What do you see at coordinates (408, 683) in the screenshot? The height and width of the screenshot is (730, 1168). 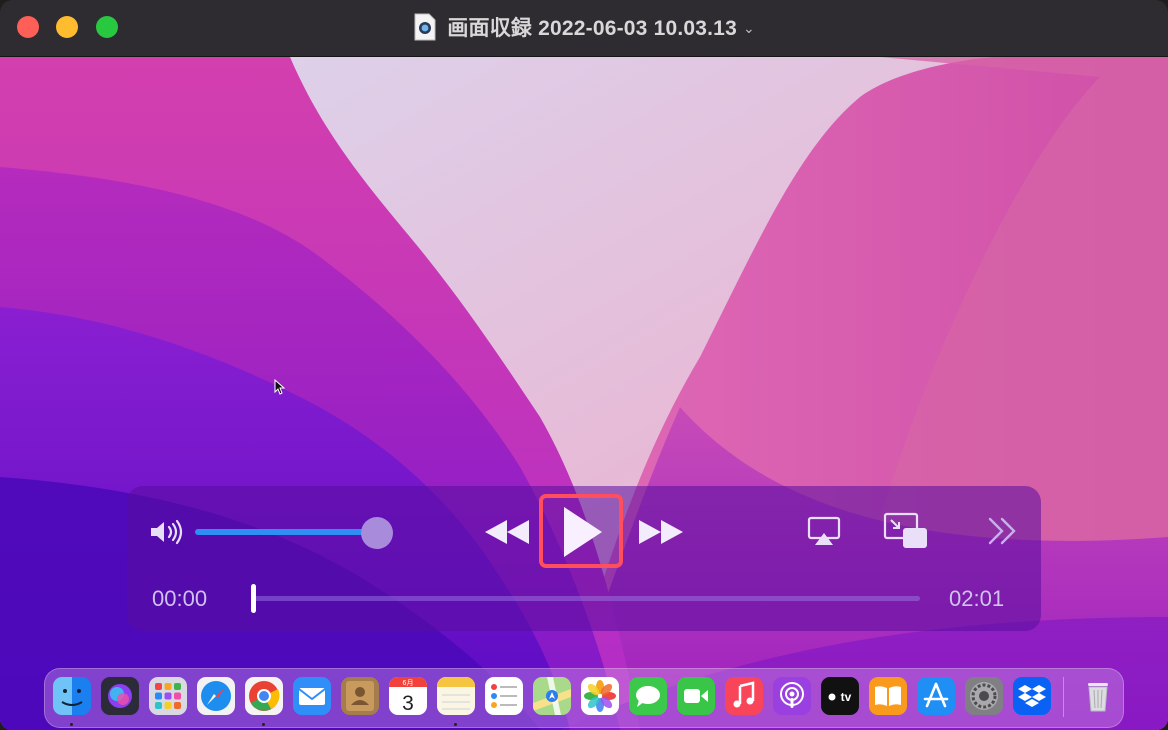 I see `calendar-month-label: 6月` at bounding box center [408, 683].